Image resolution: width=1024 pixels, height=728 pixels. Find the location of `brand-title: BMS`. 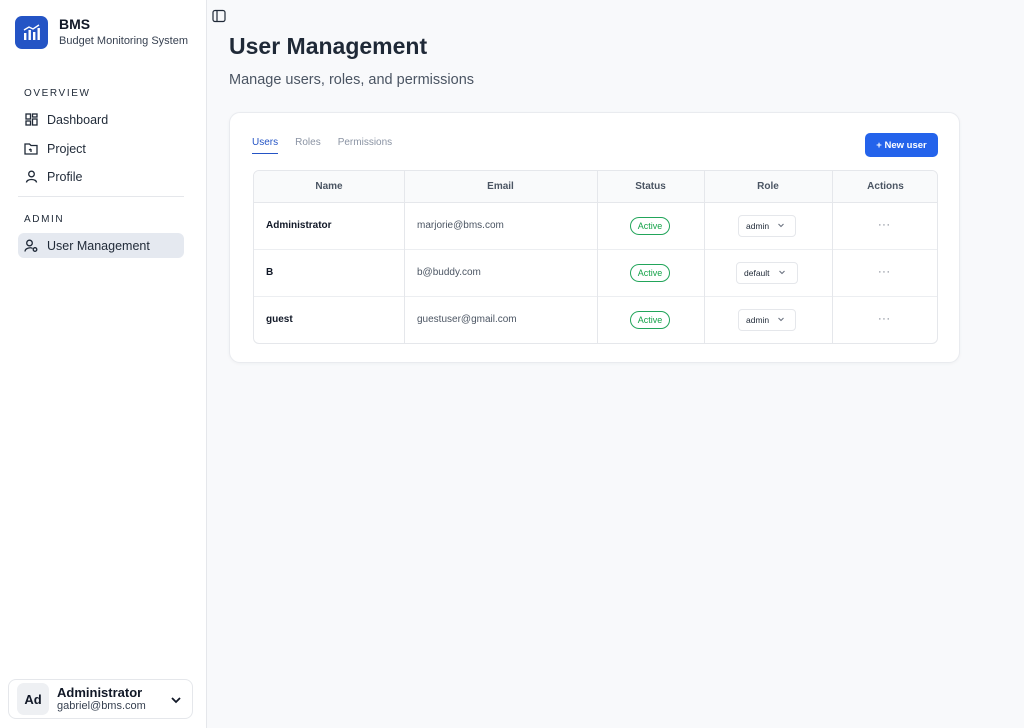

brand-title: BMS is located at coordinates (75, 24).